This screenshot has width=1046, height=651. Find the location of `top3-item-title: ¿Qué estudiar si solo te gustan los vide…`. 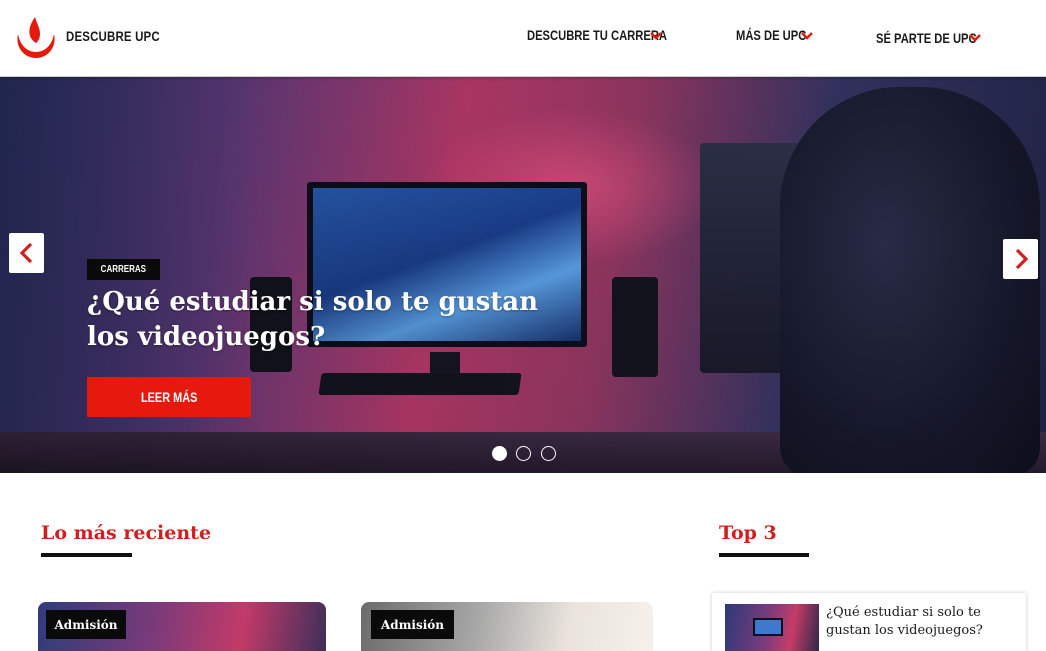

top3-item-title: ¿Qué estudiar si solo te gustan los vide… is located at coordinates (924, 622).